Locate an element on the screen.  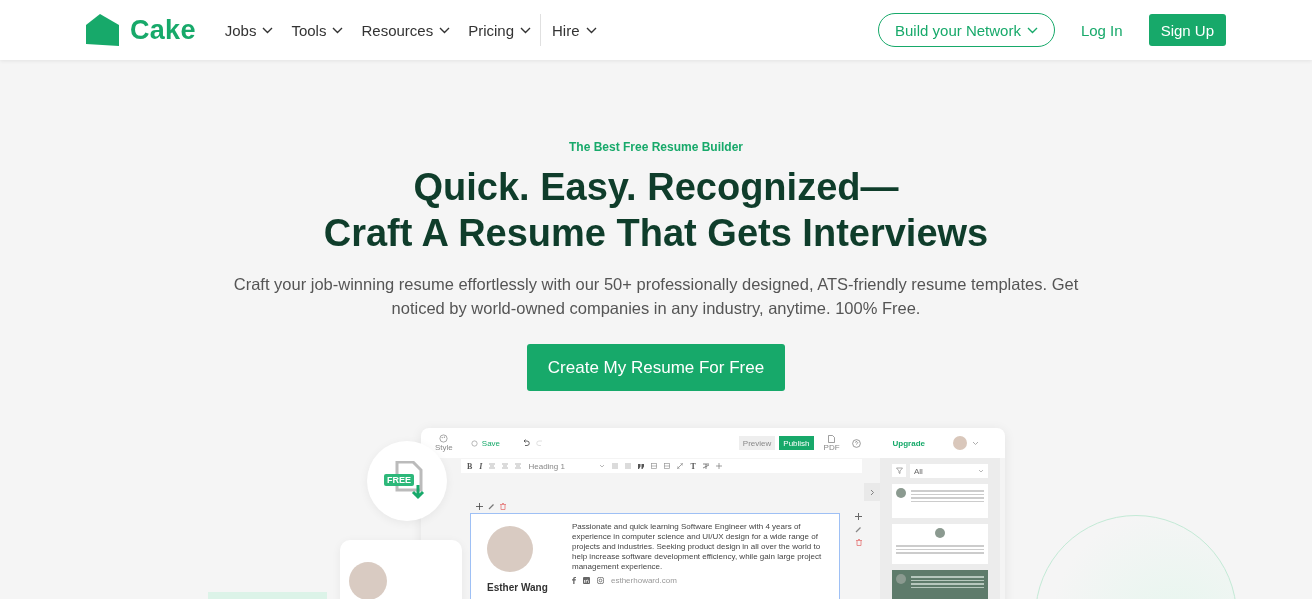
filter-icon is located at coordinates (899, 470).